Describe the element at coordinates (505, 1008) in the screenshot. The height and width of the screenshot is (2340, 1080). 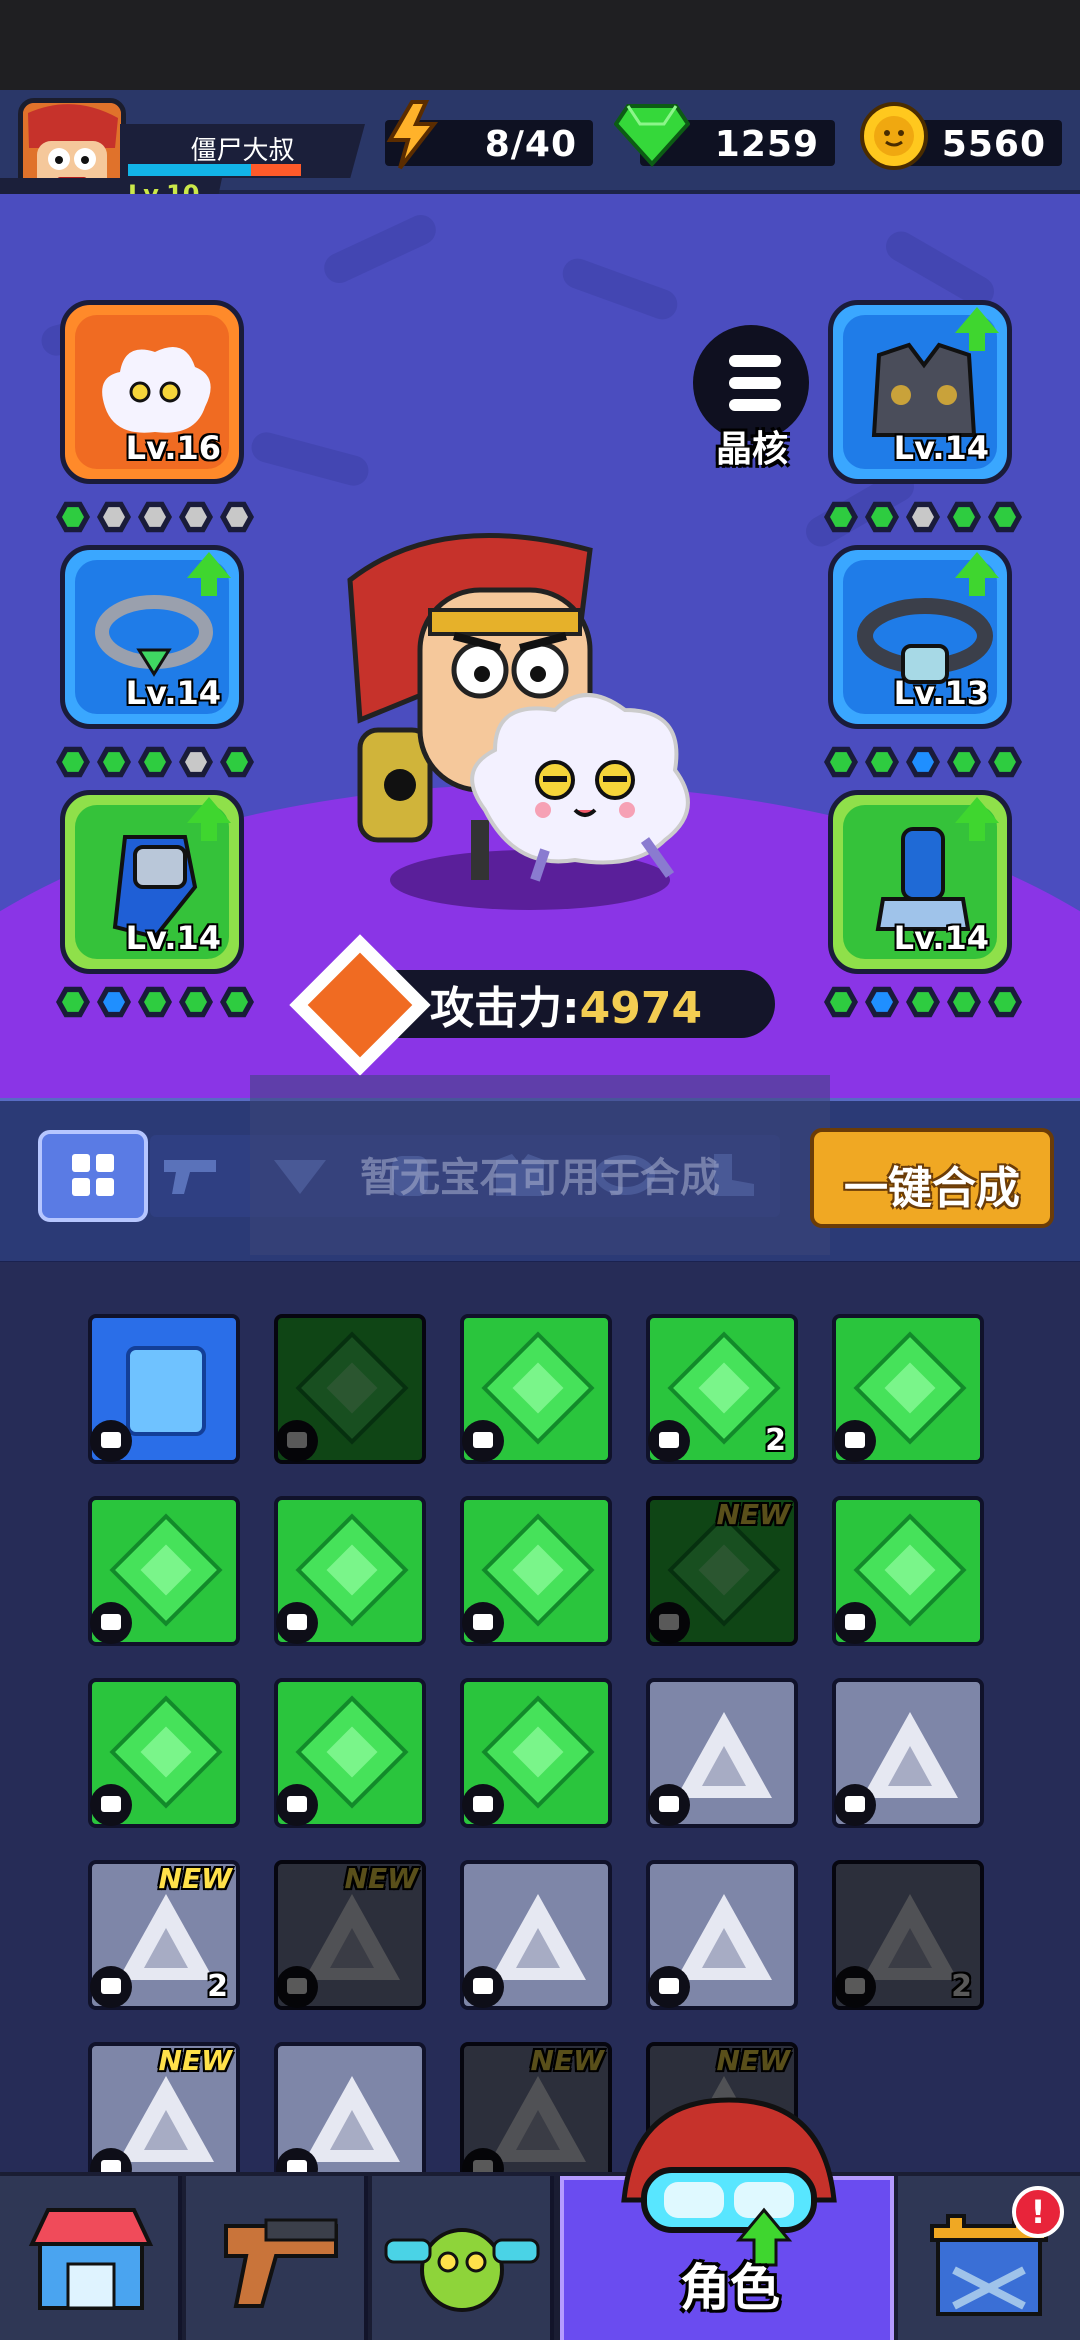
I see `attack-label: 攻击力:` at that location.